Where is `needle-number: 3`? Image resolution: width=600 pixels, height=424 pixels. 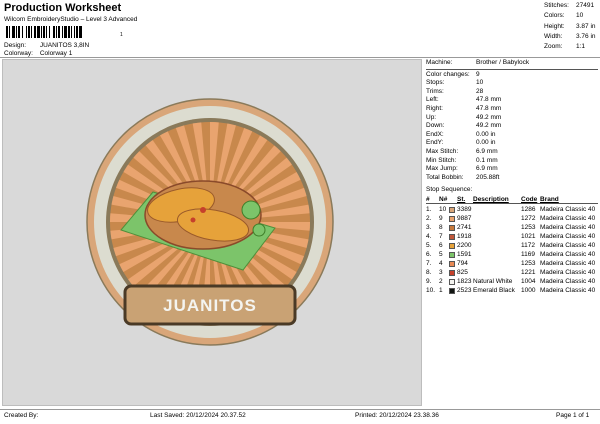 needle-number: 3 is located at coordinates (441, 272).